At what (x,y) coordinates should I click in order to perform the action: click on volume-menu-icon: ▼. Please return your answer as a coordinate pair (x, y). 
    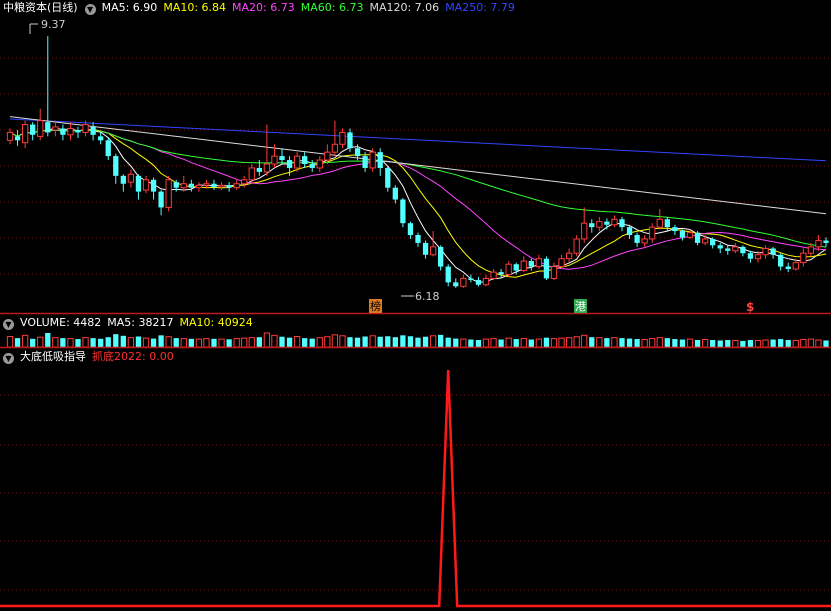
    Looking at the image, I should click on (8, 324).